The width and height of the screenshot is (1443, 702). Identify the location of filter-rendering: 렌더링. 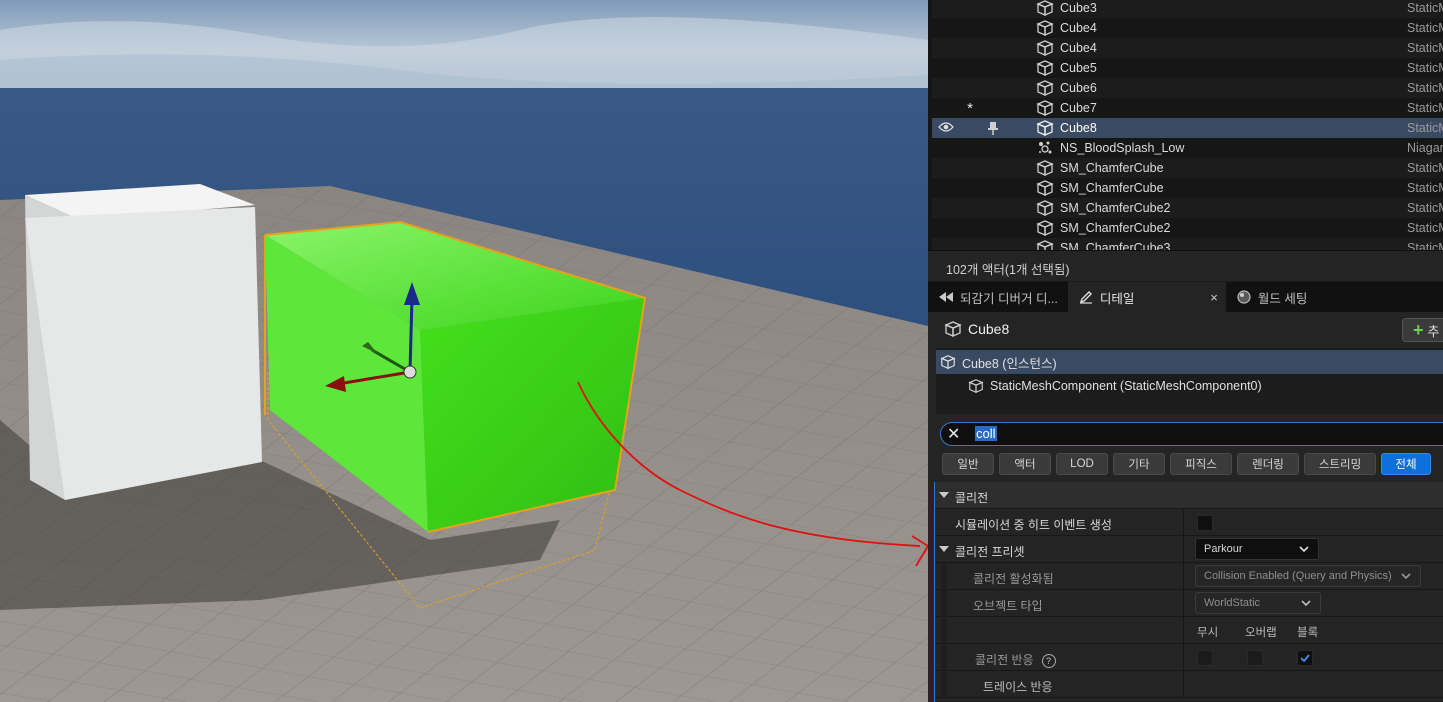
(1268, 464).